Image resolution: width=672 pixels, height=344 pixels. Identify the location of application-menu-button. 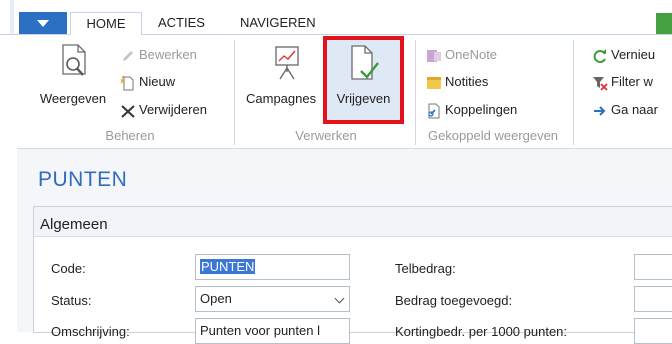
(43, 23).